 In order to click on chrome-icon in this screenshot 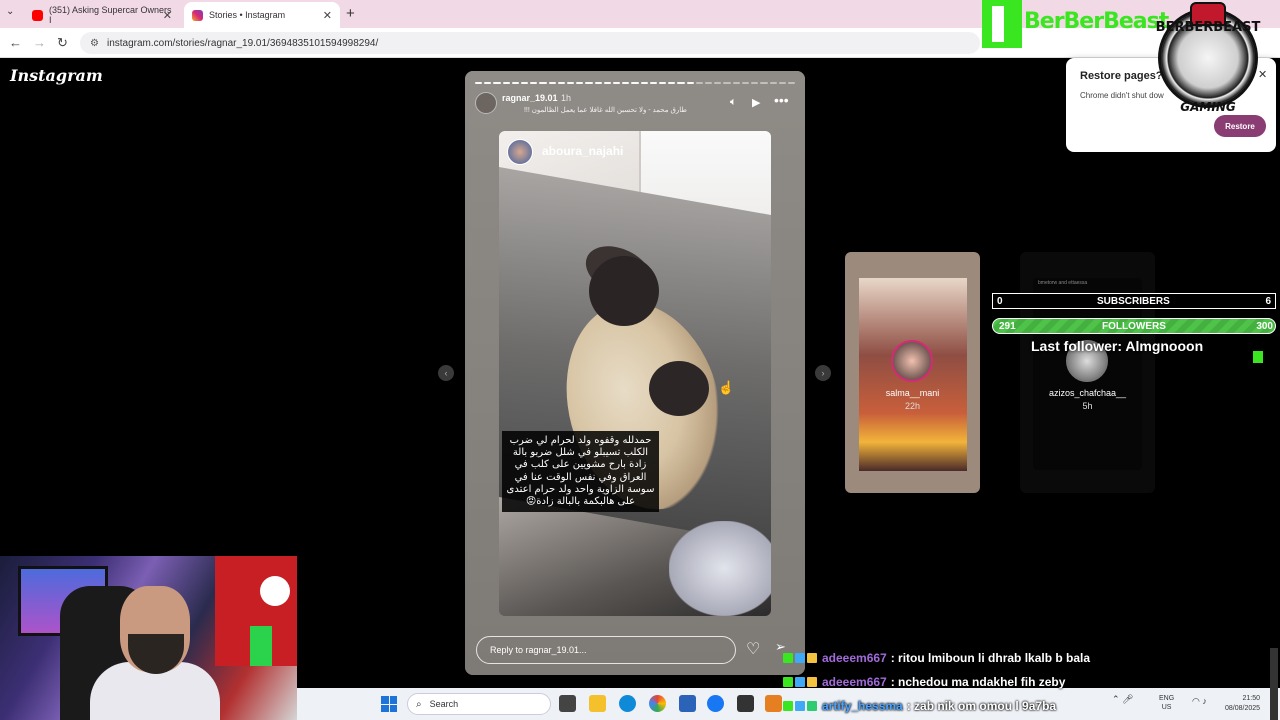, I will do `click(657, 703)`.